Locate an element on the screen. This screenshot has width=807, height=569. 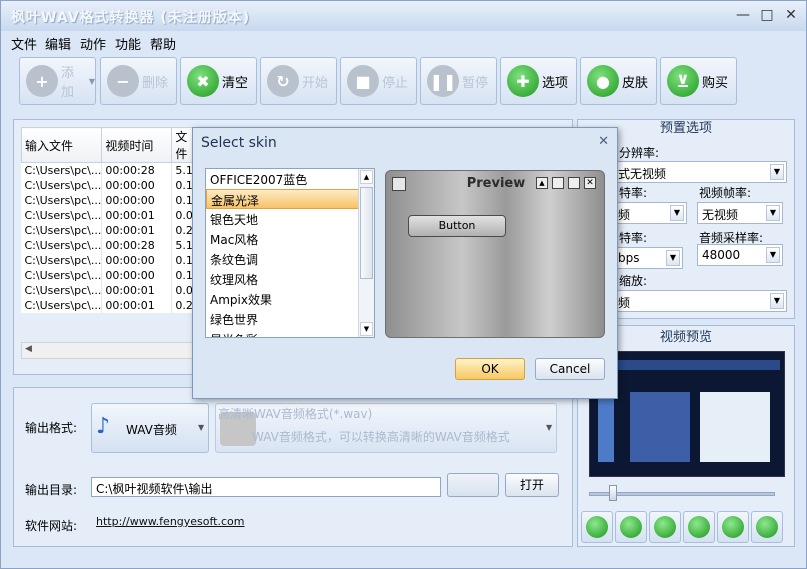
stop-playback-button is located at coordinates (665, 527).